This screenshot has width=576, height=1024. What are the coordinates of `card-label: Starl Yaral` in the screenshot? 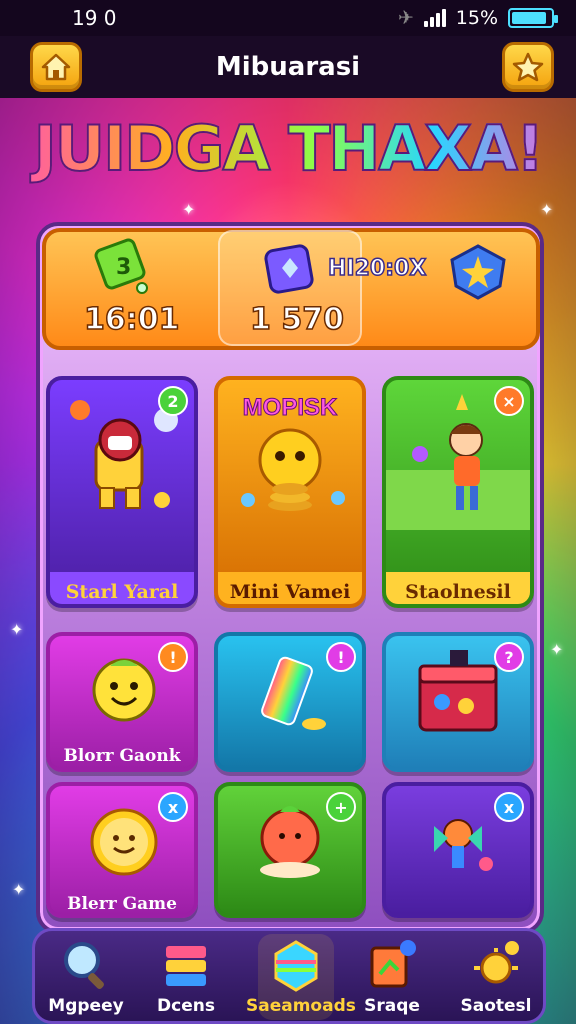 It's located at (122, 588).